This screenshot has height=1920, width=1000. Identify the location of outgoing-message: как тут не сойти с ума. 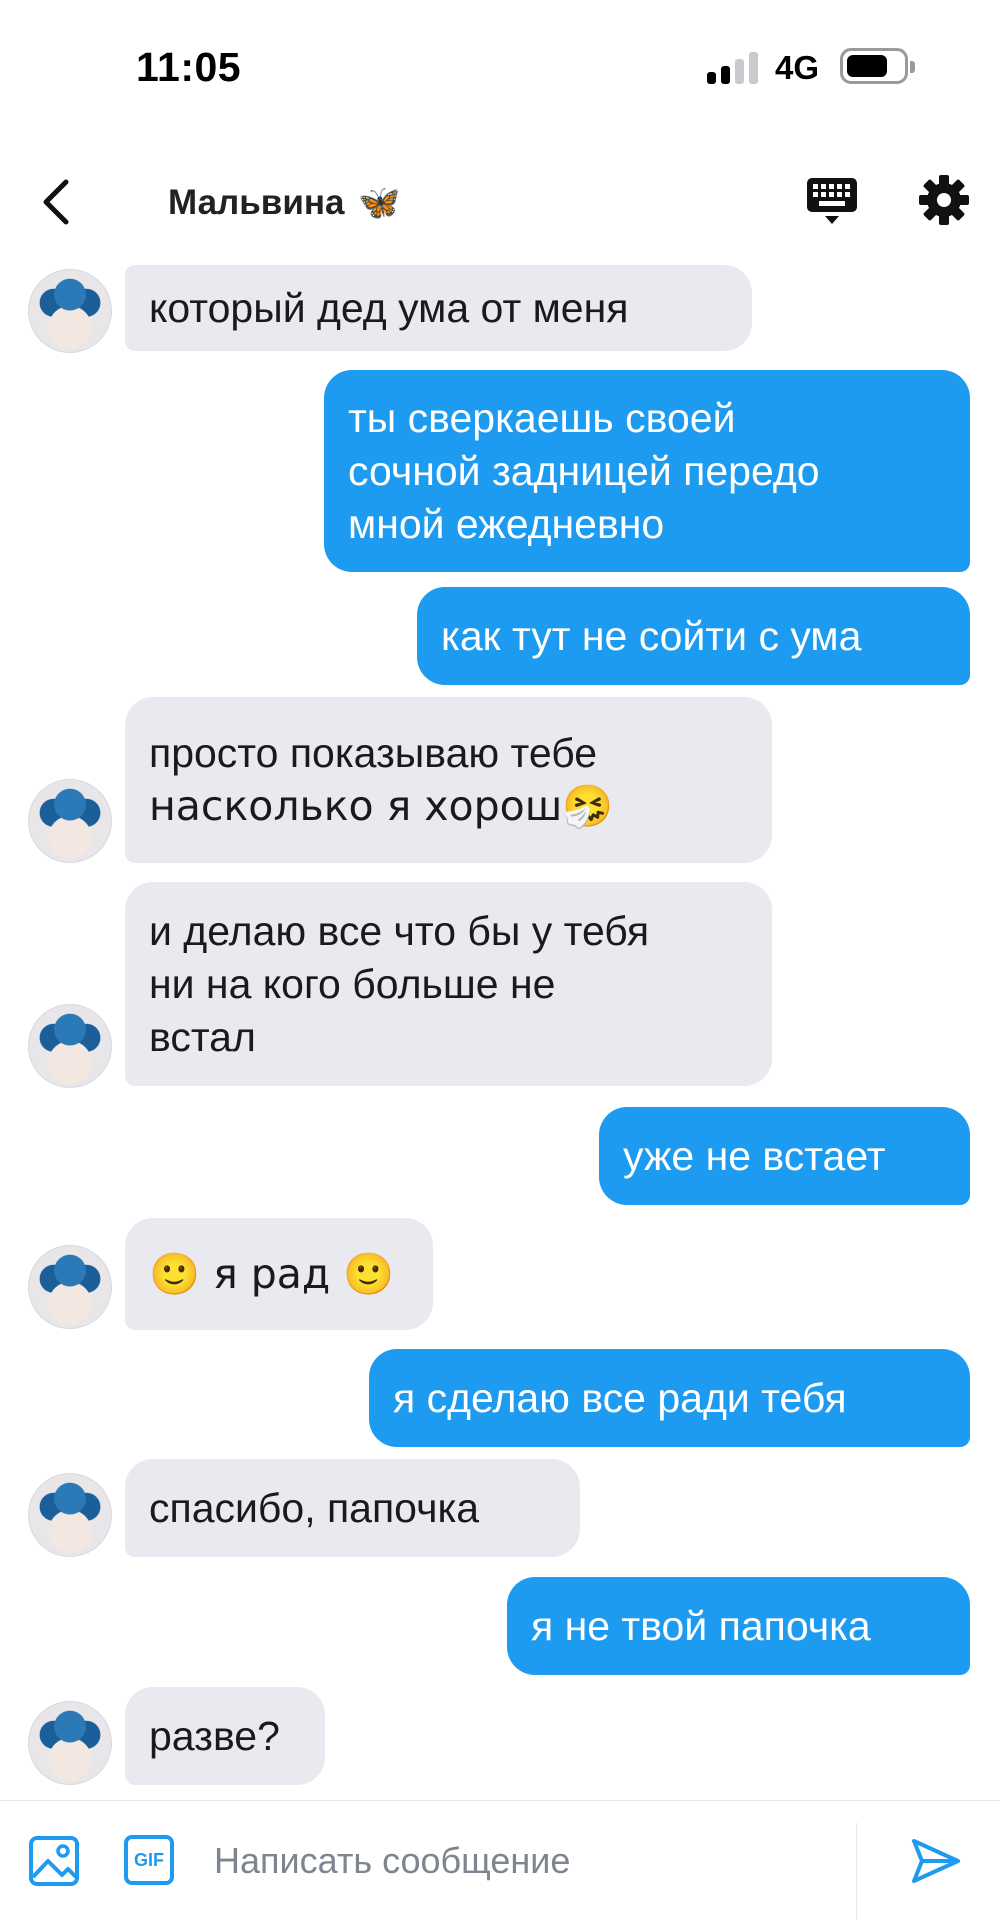
(693, 636).